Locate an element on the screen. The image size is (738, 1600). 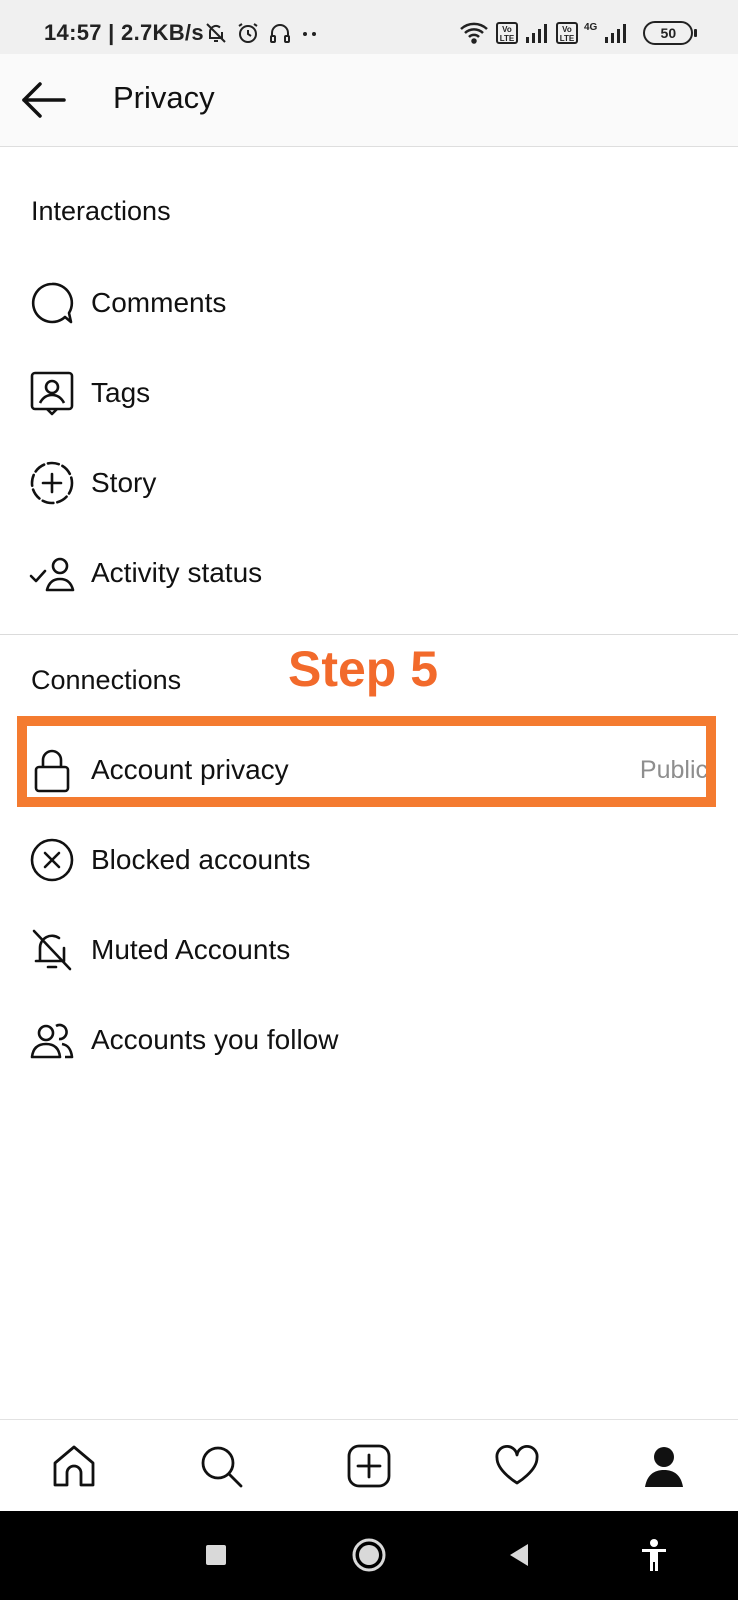
menu-item-muted-accounts: Muted Accounts is located at coordinates (369, 950).